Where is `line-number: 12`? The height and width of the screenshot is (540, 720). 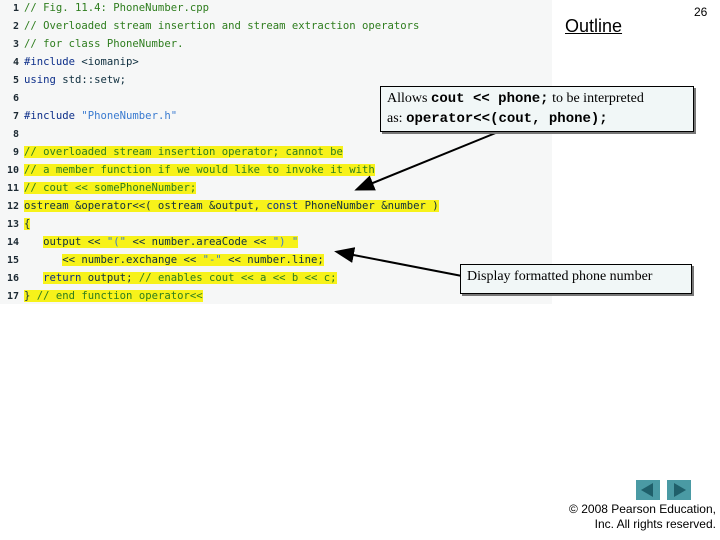
line-number: 12 is located at coordinates (12, 206).